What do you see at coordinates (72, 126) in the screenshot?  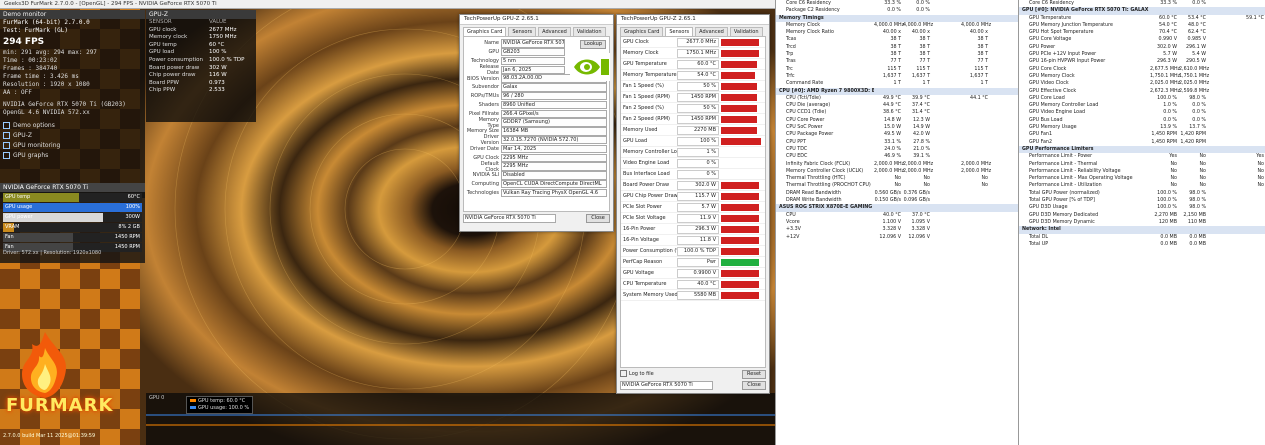 I see `option-demo-options: Demo options` at bounding box center [72, 126].